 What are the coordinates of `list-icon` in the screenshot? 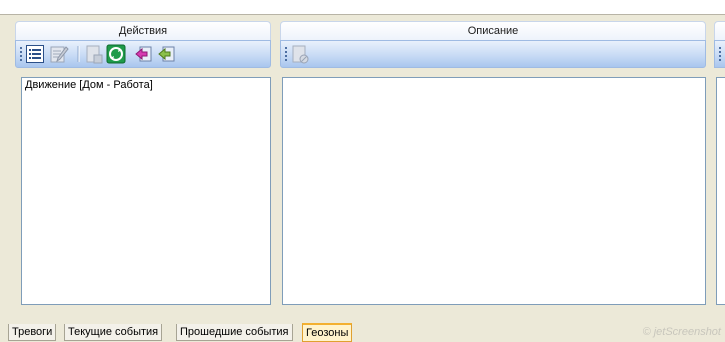 It's located at (35, 54).